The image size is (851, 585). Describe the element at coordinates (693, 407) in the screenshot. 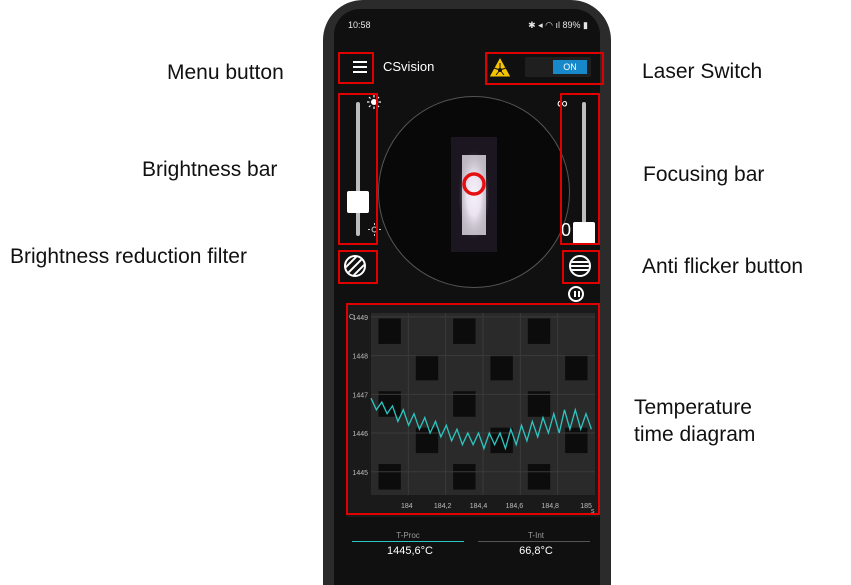

I see `callout-temperature-line1: Temperature` at that location.